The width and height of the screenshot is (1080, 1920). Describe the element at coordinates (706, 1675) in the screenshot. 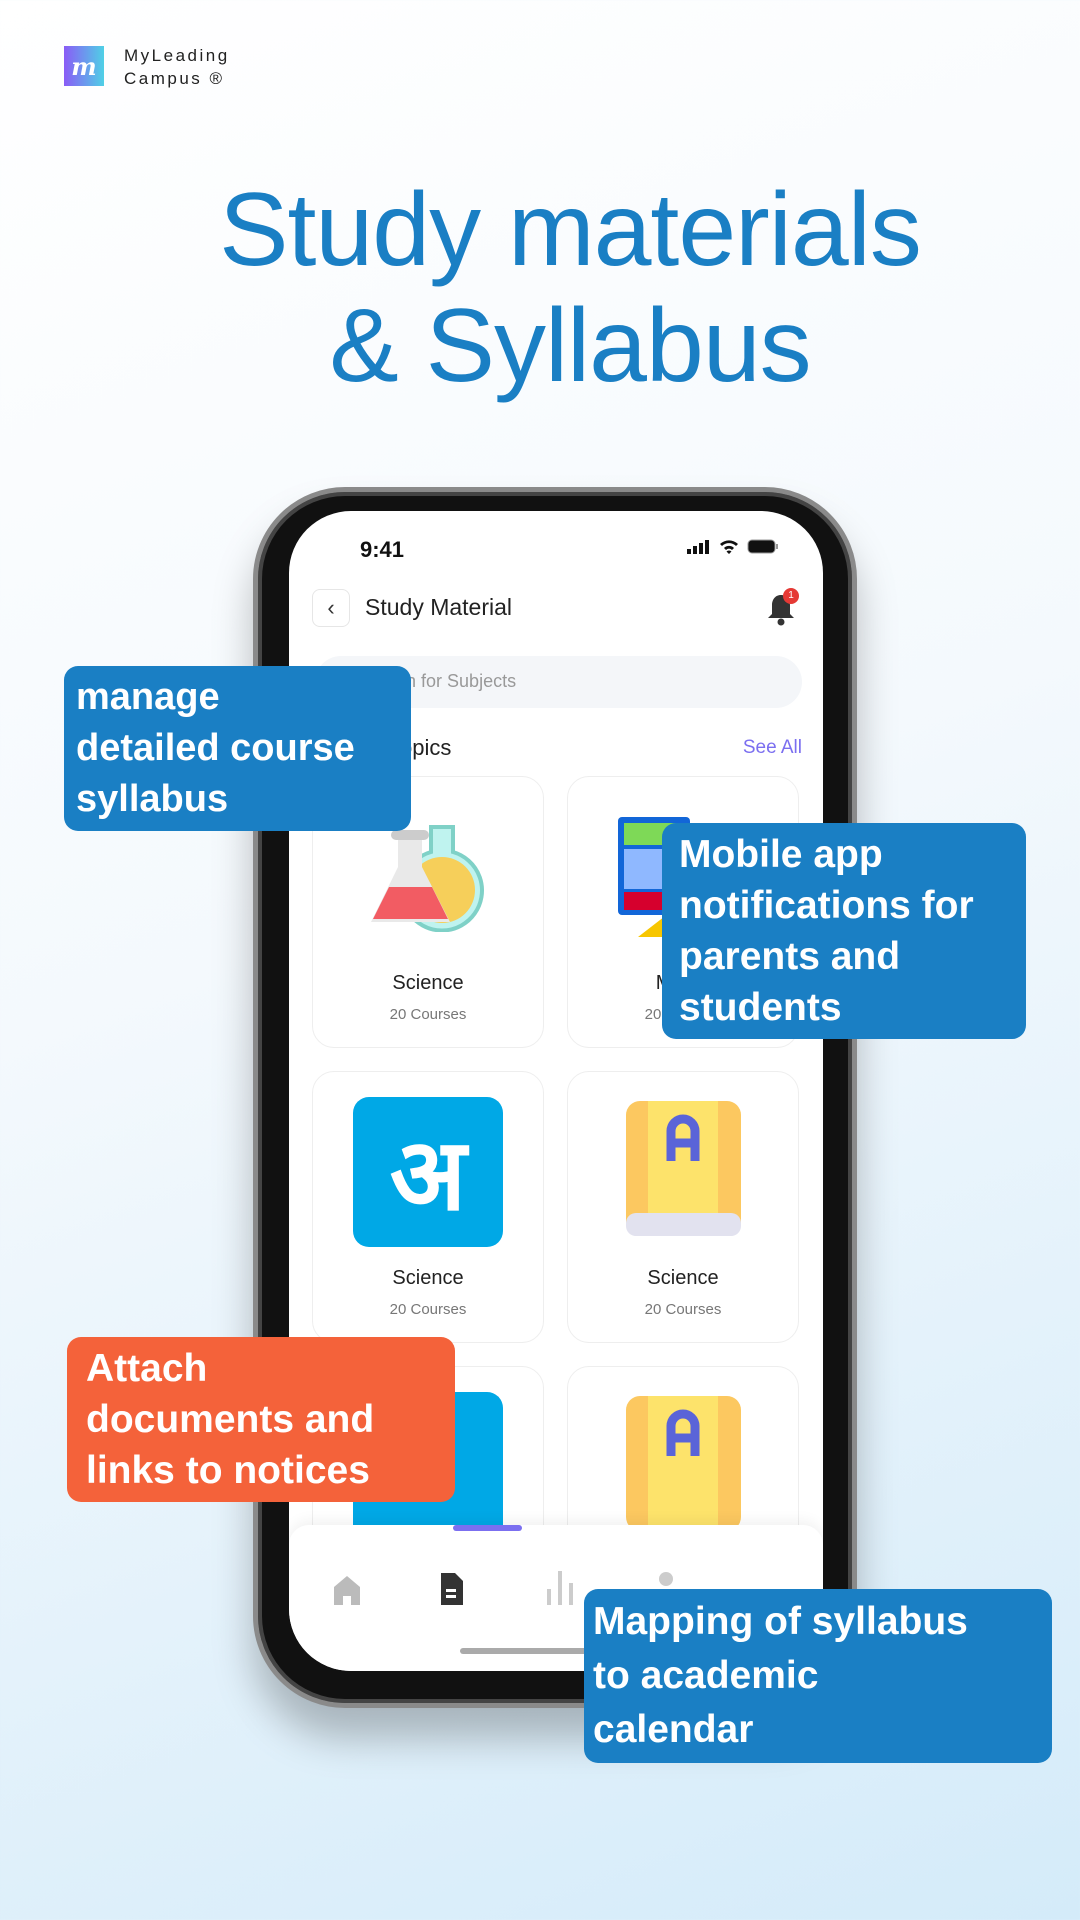

I see `callout-line: to academic` at that location.